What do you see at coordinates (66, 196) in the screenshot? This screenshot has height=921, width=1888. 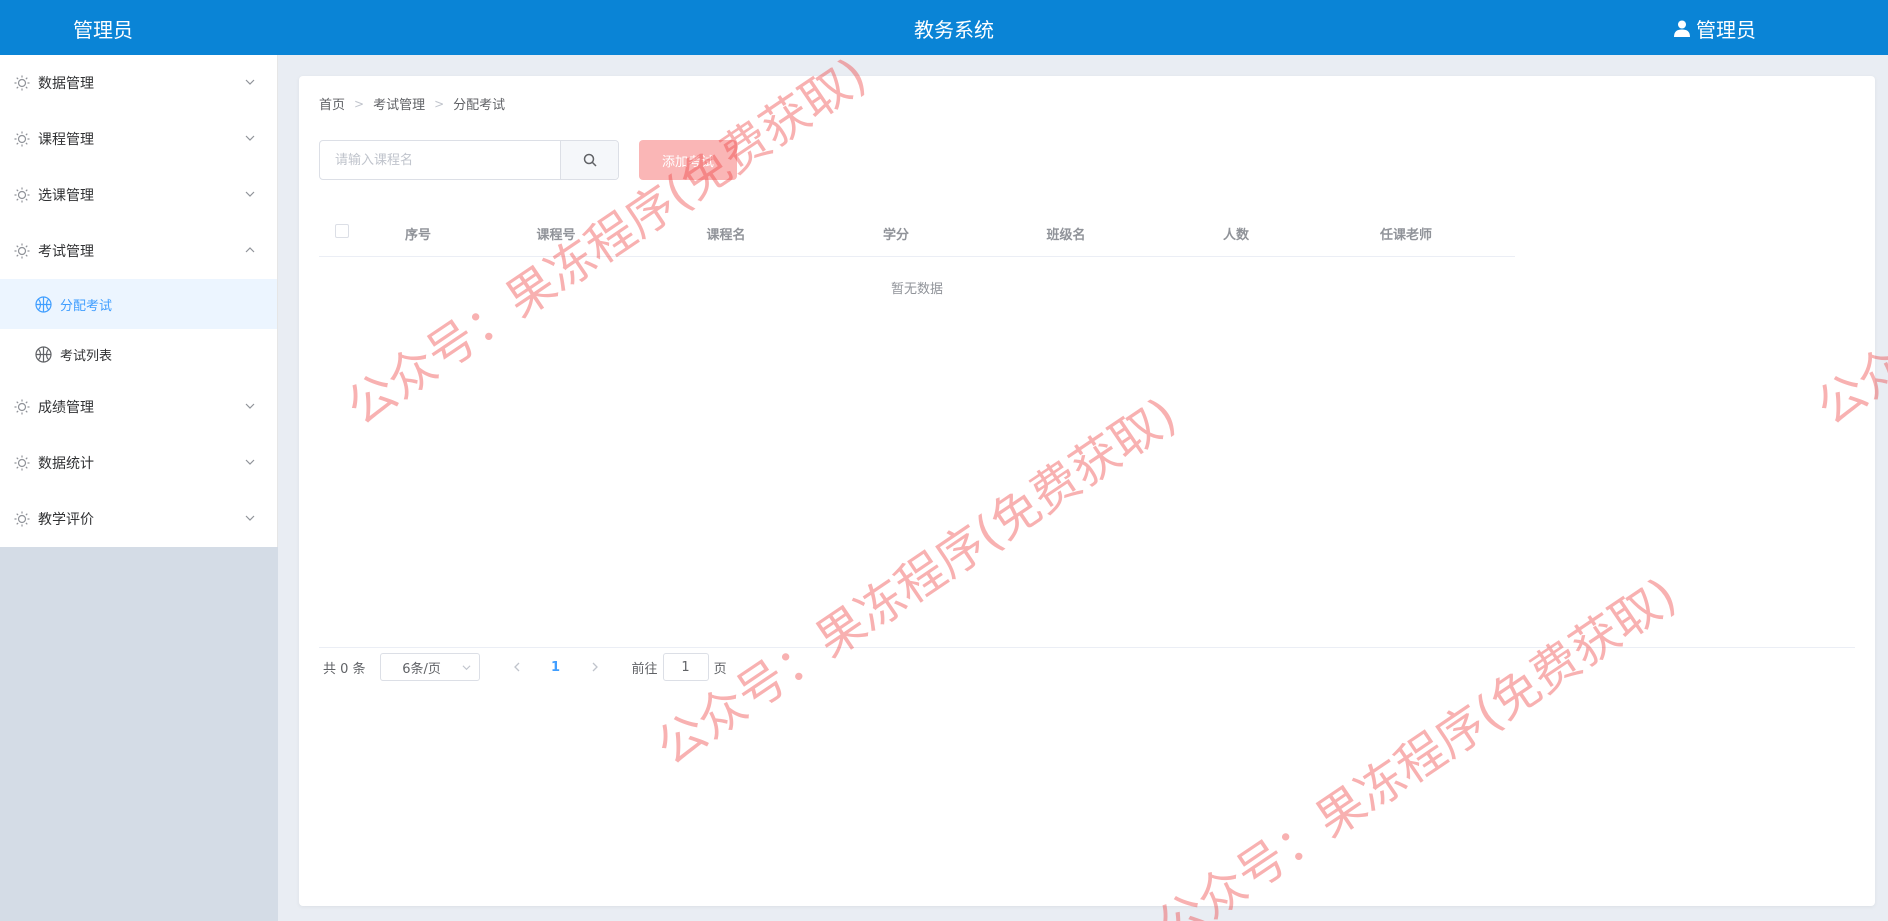 I see `sidebar-item-label: 选课管理` at bounding box center [66, 196].